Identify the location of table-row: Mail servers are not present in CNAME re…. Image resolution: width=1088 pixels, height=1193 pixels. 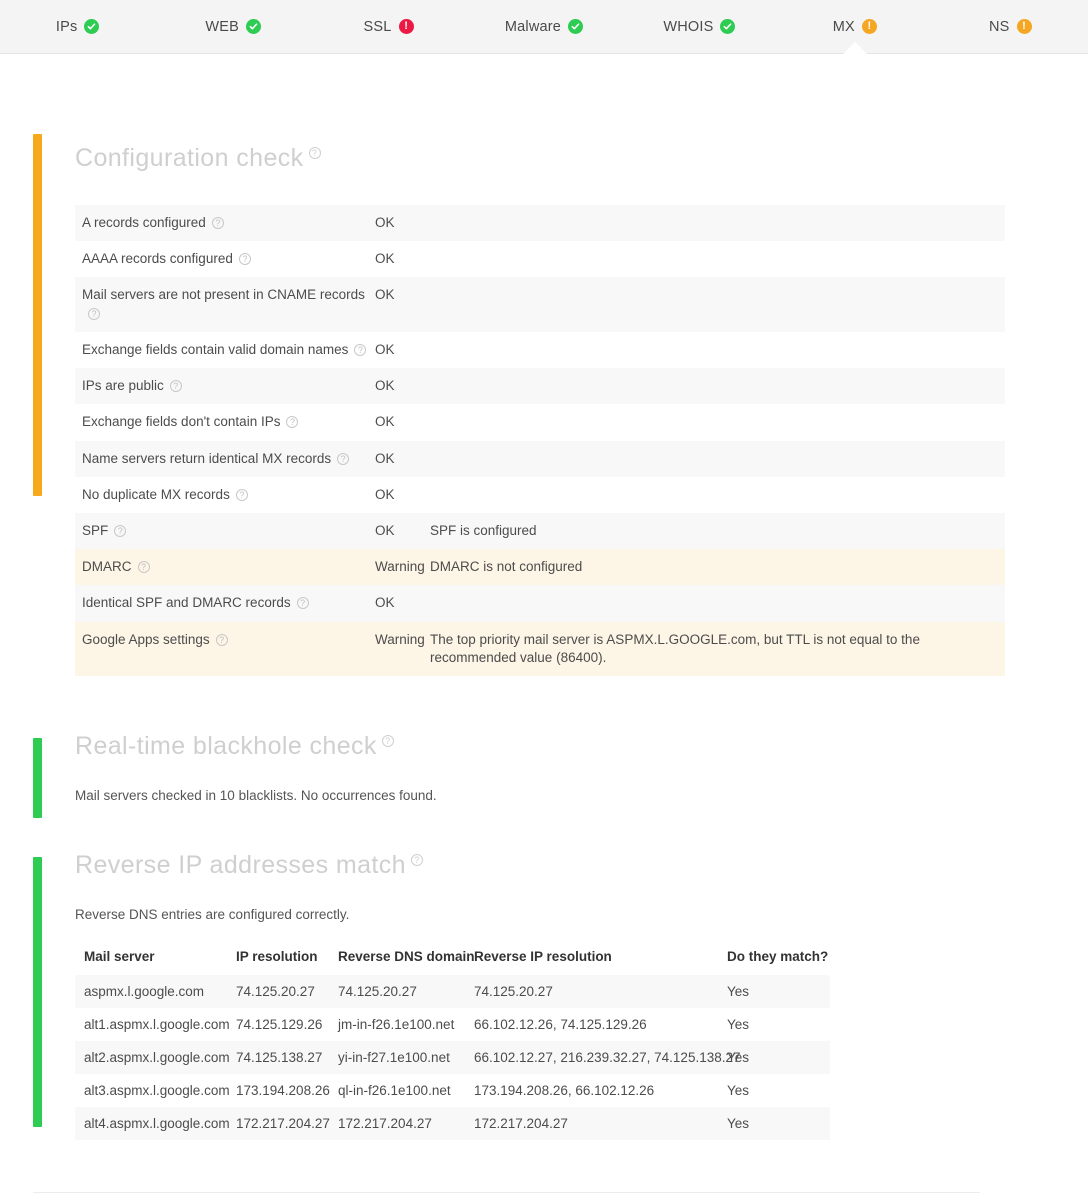
(540, 304).